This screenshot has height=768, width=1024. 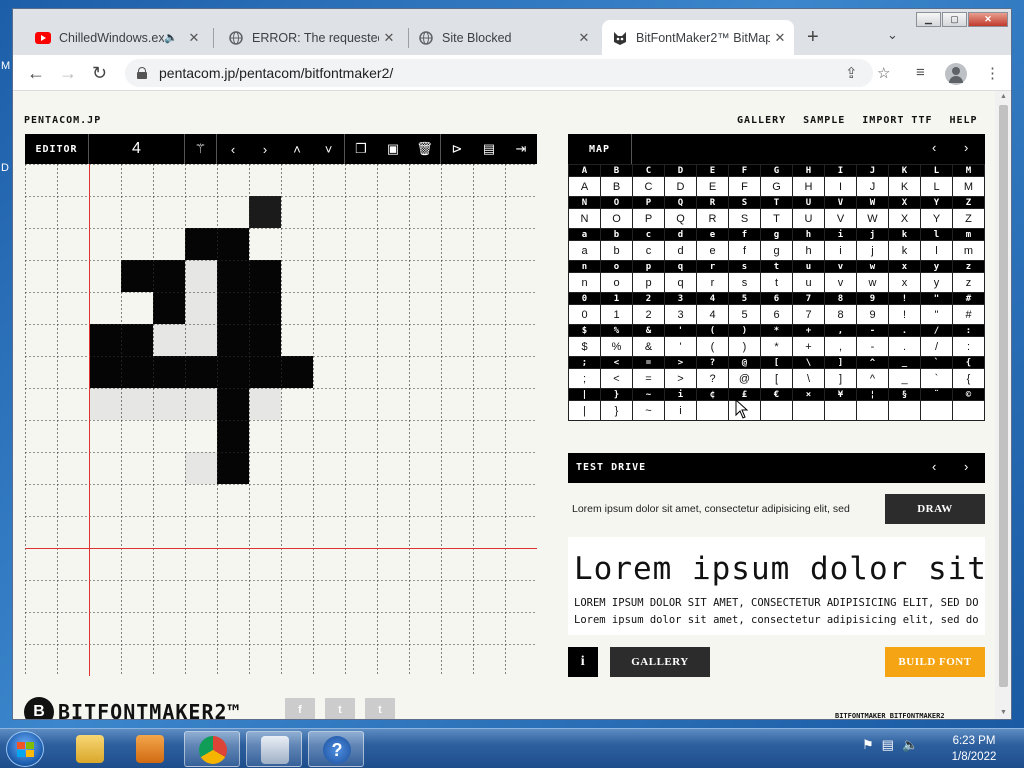 I want to click on nav-import-ttf: IMPORT TTF, so click(x=897, y=120).